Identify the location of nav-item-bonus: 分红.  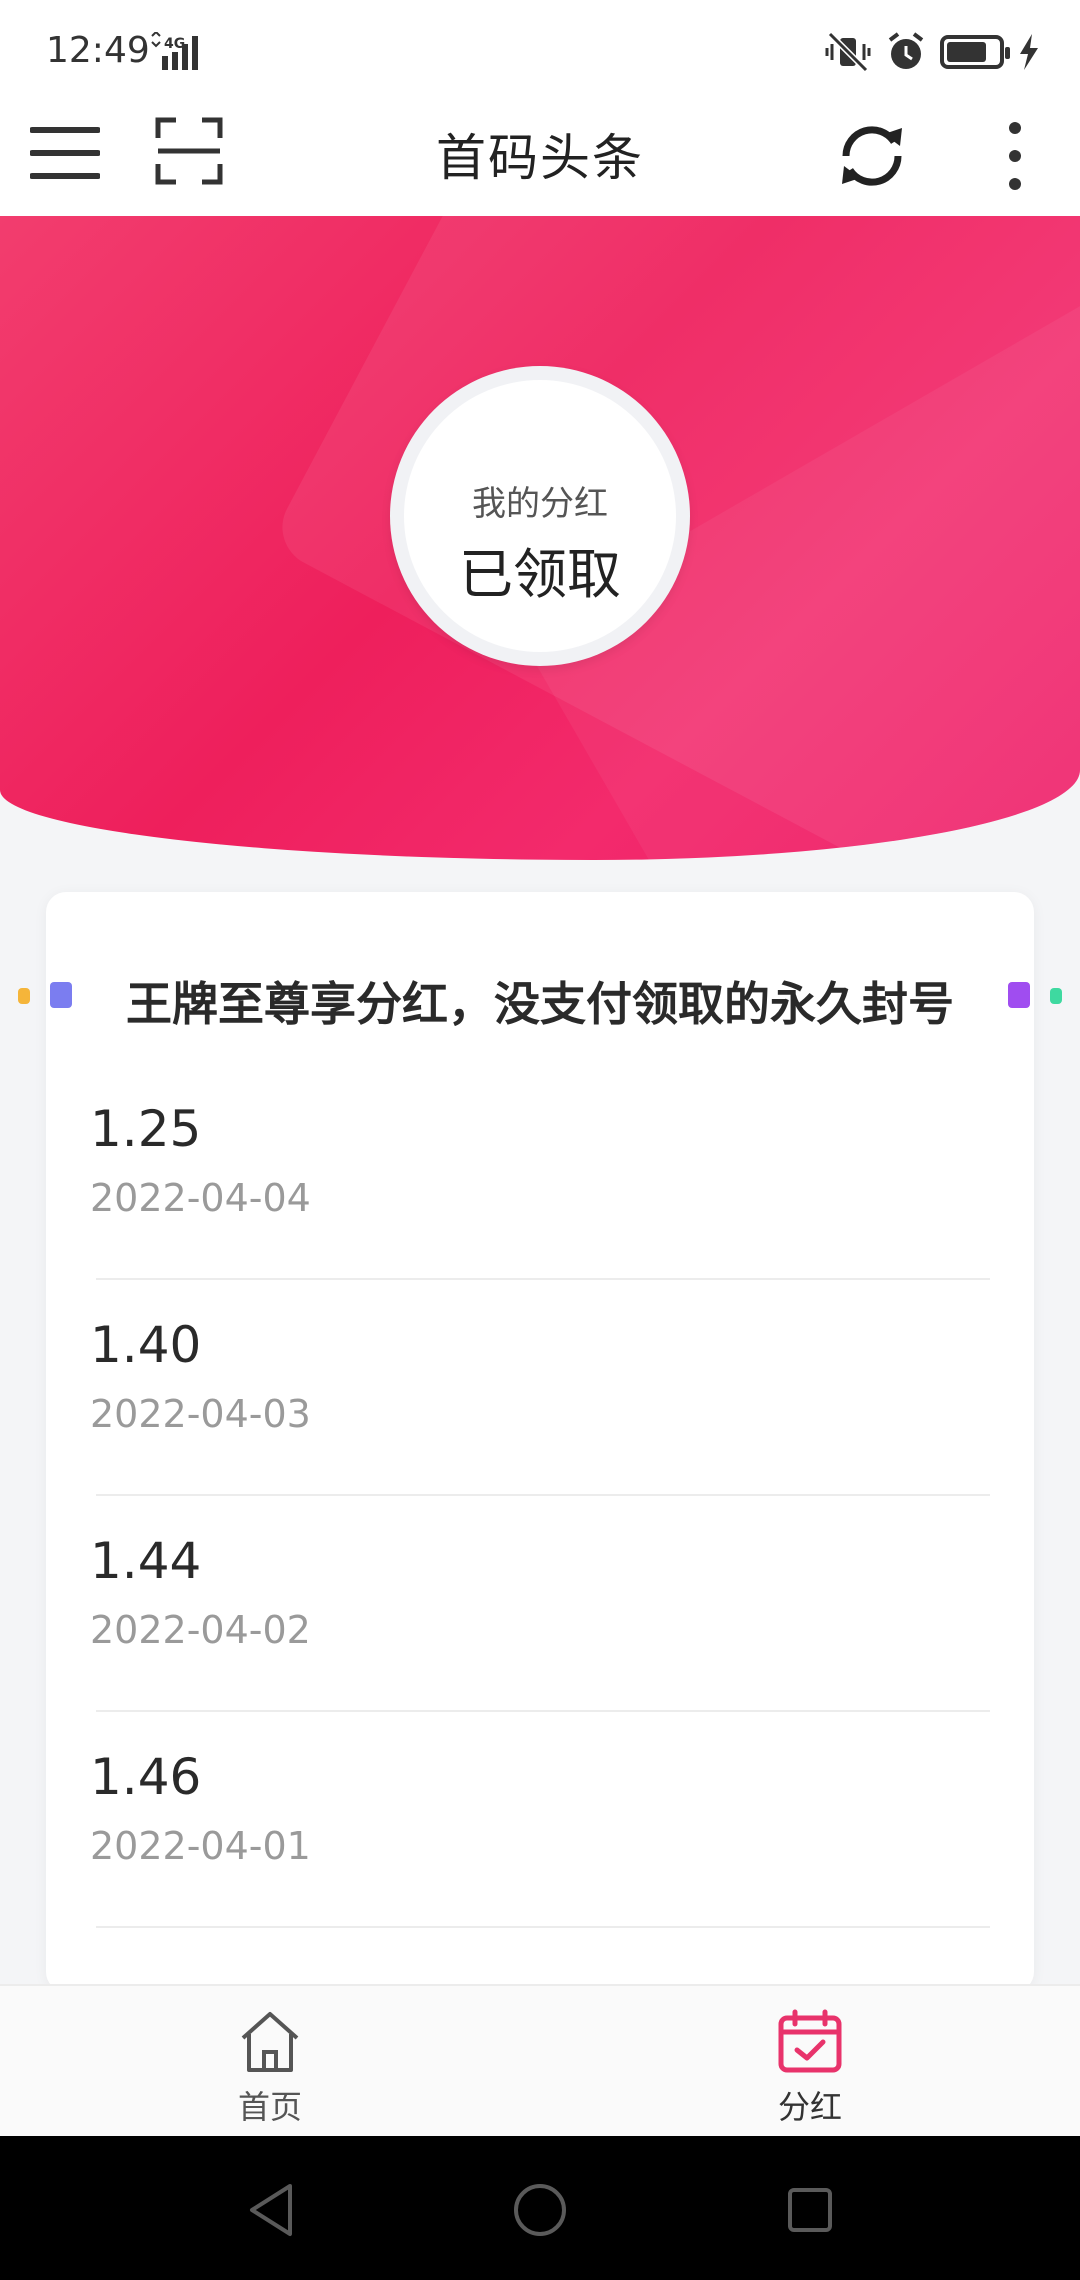
(810, 2068).